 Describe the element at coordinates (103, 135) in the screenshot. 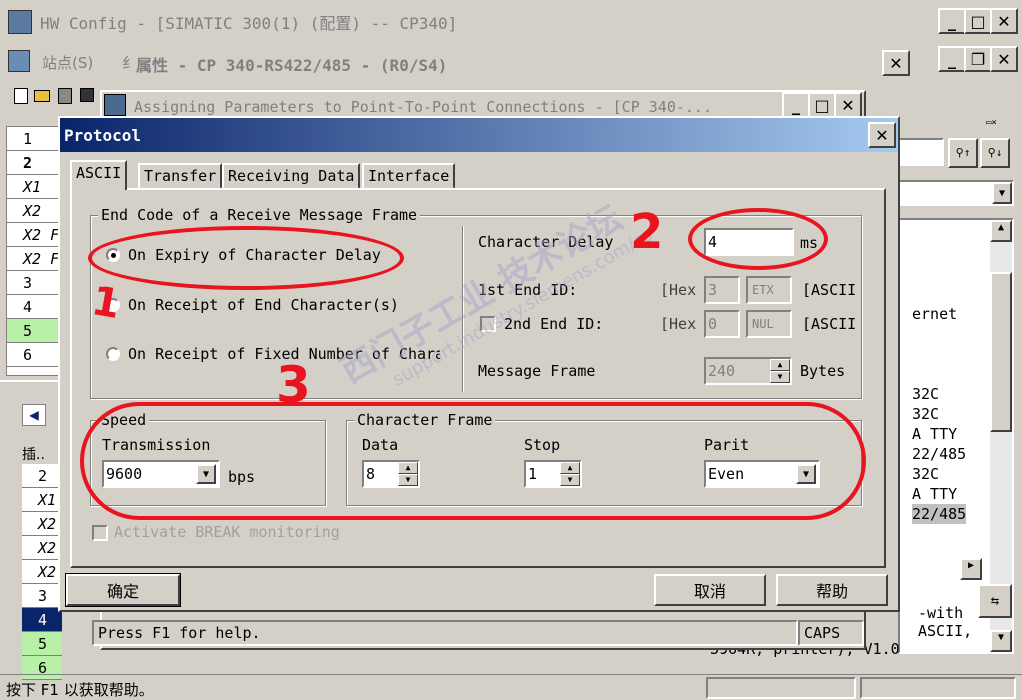

I see `protocol-title: Protocol` at that location.